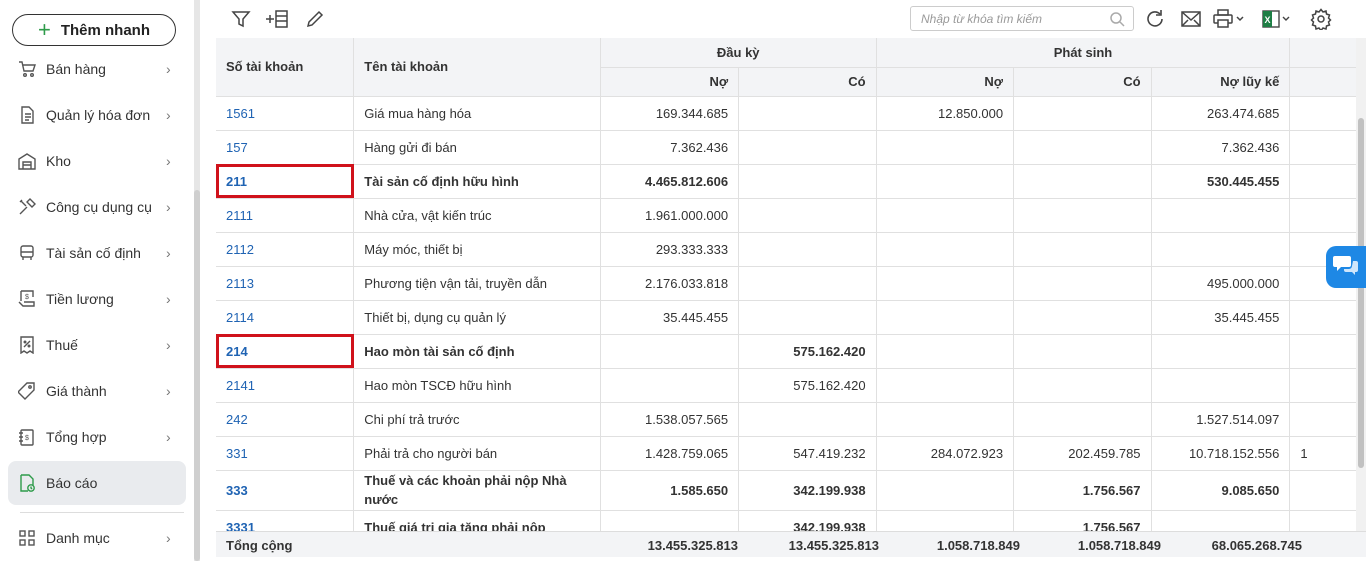 This screenshot has height=561, width=1366. Describe the element at coordinates (97, 391) in the screenshot. I see `sidebar-item-gia-thanh: Giá thành ›` at that location.